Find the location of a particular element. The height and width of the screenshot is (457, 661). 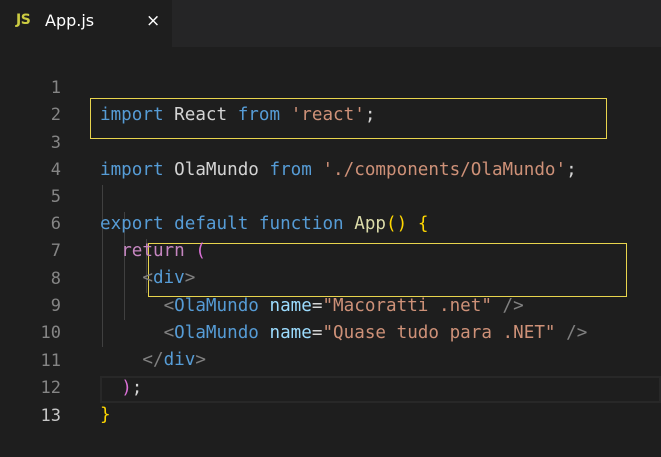

tab-filename: App.js is located at coordinates (70, 20).